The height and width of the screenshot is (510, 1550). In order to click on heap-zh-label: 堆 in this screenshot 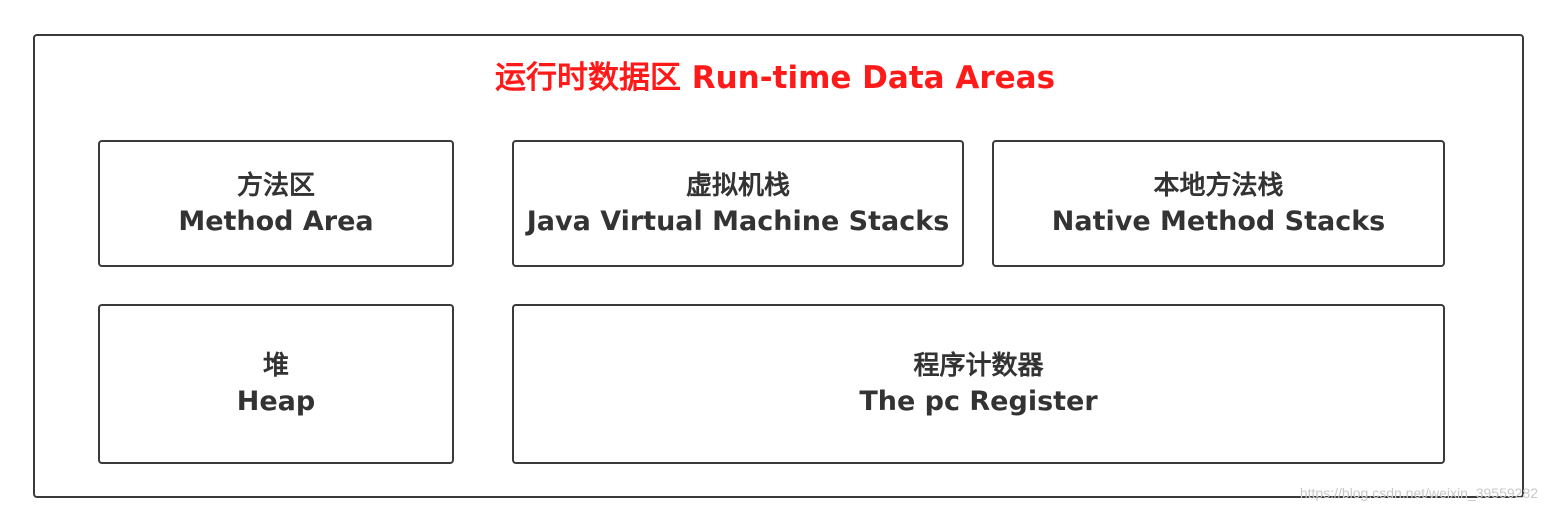, I will do `click(275, 366)`.